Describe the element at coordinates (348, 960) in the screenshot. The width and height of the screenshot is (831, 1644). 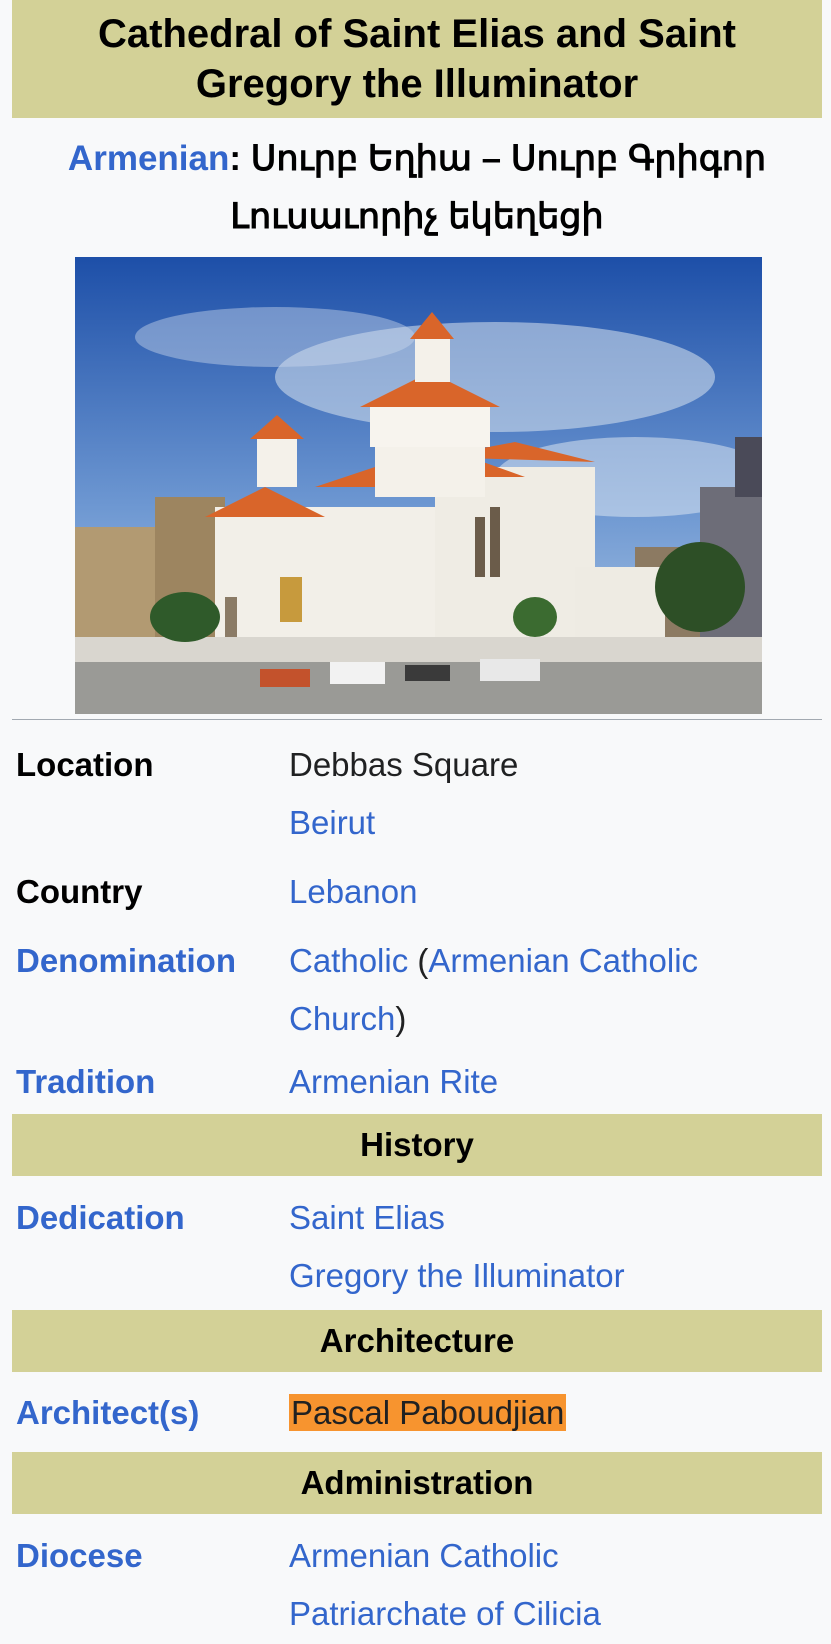
I see `denomination-catholic-link: Catholic` at that location.